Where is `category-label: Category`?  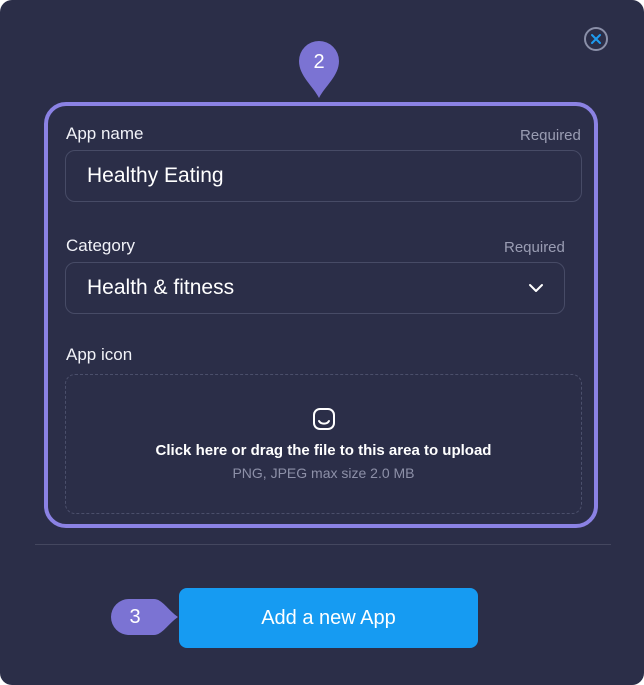 category-label: Category is located at coordinates (100, 245).